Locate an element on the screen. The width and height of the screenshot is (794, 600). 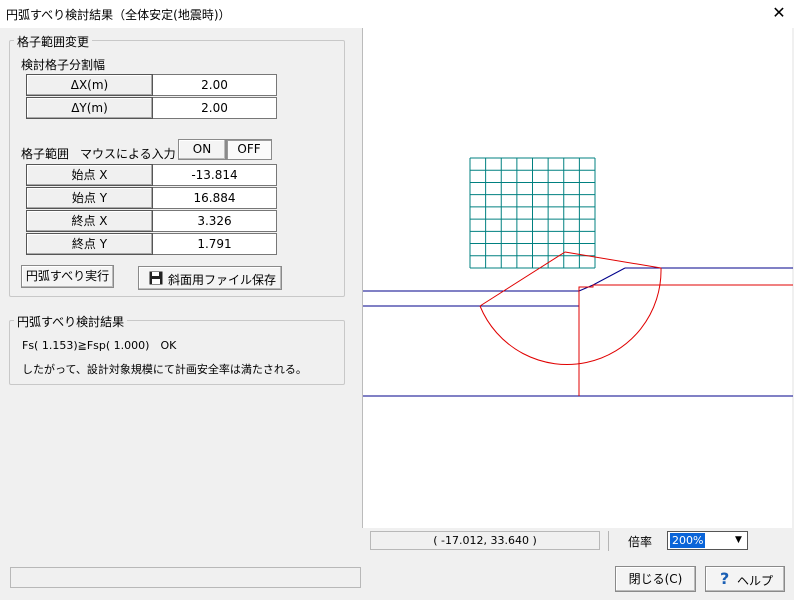
save-slope-file-button: 斜面用ファイル保存 is located at coordinates (210, 278).